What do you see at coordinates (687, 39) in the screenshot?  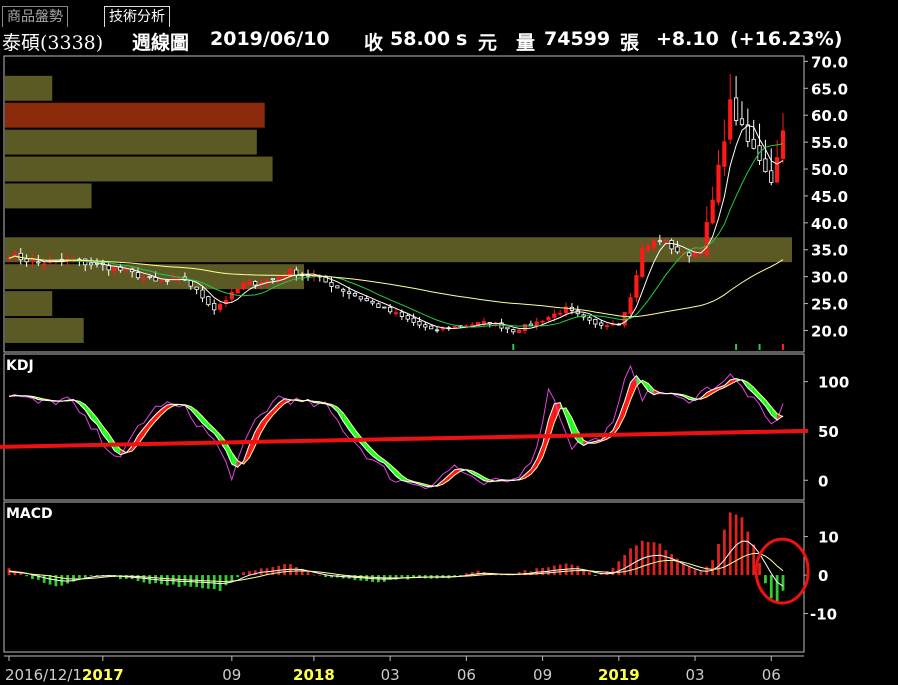 I see `change-value: +8.10` at bounding box center [687, 39].